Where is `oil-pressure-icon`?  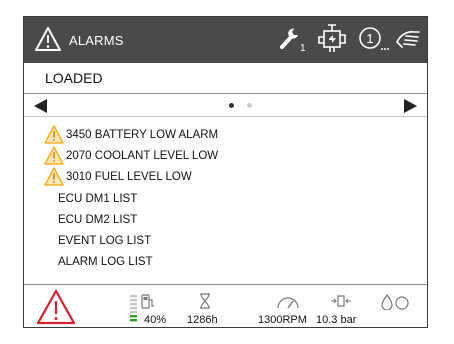 oil-pressure-icon is located at coordinates (341, 301).